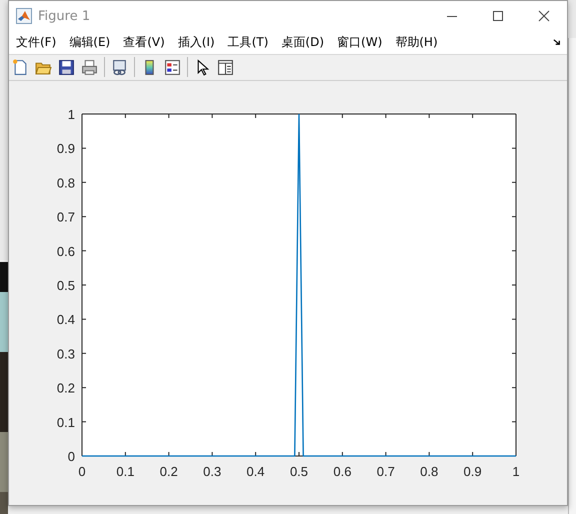 This screenshot has height=514, width=576. What do you see at coordinates (385, 471) in the screenshot?
I see `x-tick-label: 0.7` at bounding box center [385, 471].